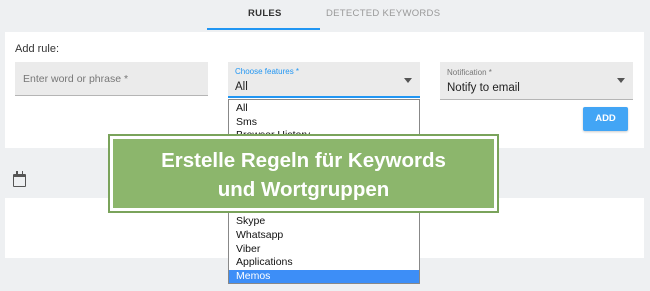 The width and height of the screenshot is (650, 291). What do you see at coordinates (324, 122) in the screenshot?
I see `dropdown-item-sms: Sms` at bounding box center [324, 122].